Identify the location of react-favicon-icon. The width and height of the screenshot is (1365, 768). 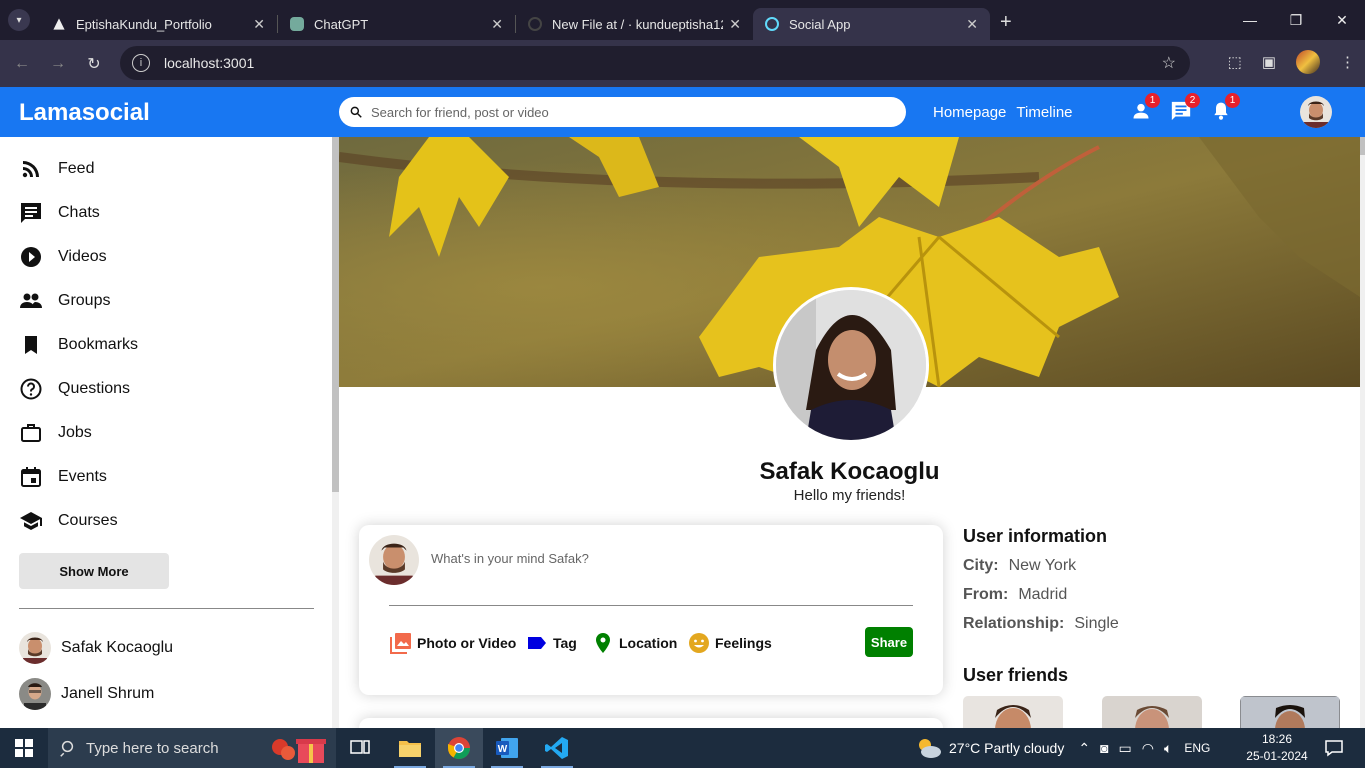
(772, 24).